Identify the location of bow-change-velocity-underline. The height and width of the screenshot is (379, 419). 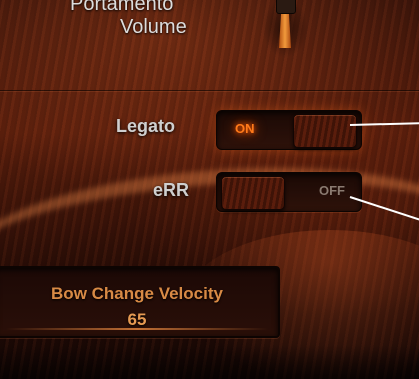
(137, 329).